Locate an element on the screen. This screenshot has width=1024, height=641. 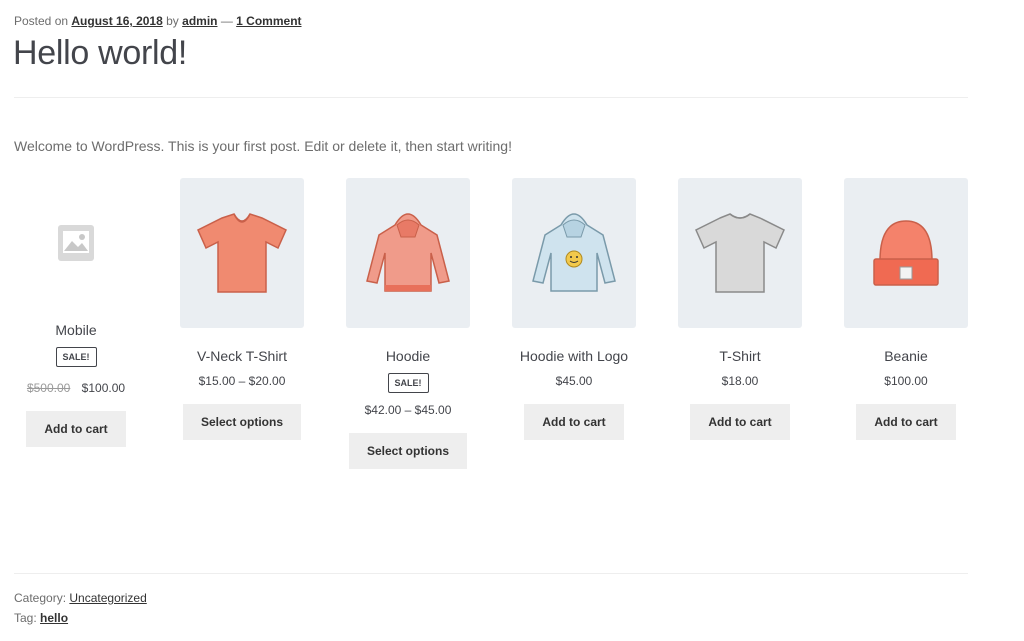
post-title: Hello world! is located at coordinates (100, 53).